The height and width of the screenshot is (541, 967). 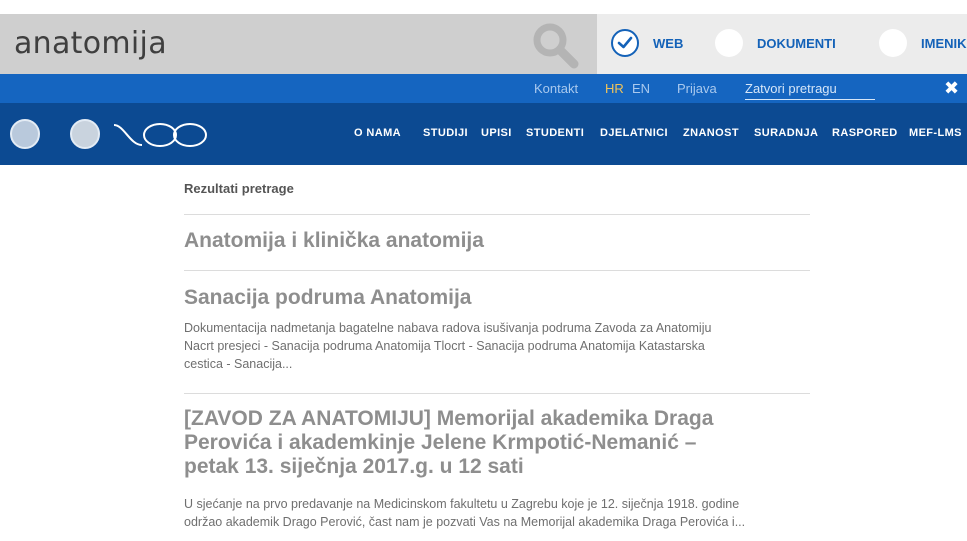 I want to click on filter-web-label: WEB, so click(x=668, y=43).